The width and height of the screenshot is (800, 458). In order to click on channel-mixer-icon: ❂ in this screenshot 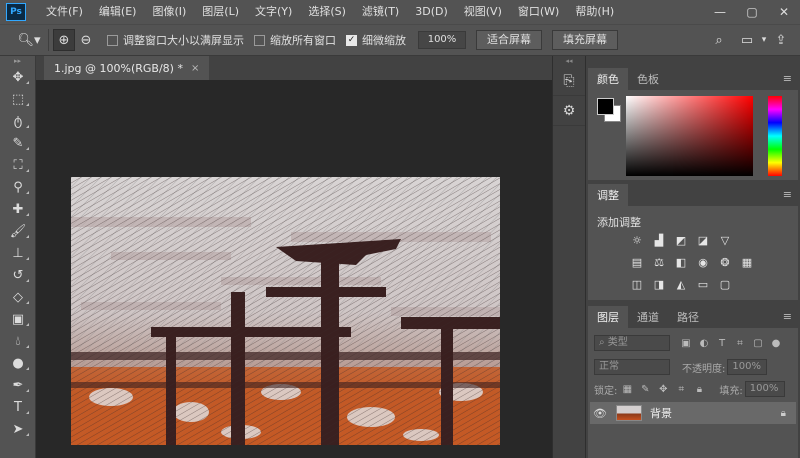, I will do `click(725, 262)`.